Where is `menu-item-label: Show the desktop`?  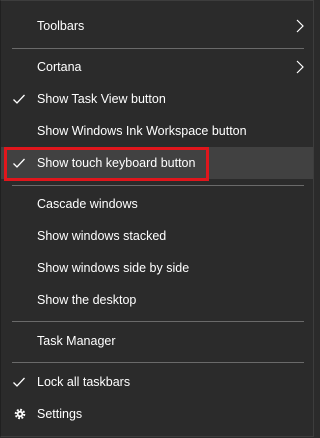
menu-item-label: Show the desktop is located at coordinates (87, 300).